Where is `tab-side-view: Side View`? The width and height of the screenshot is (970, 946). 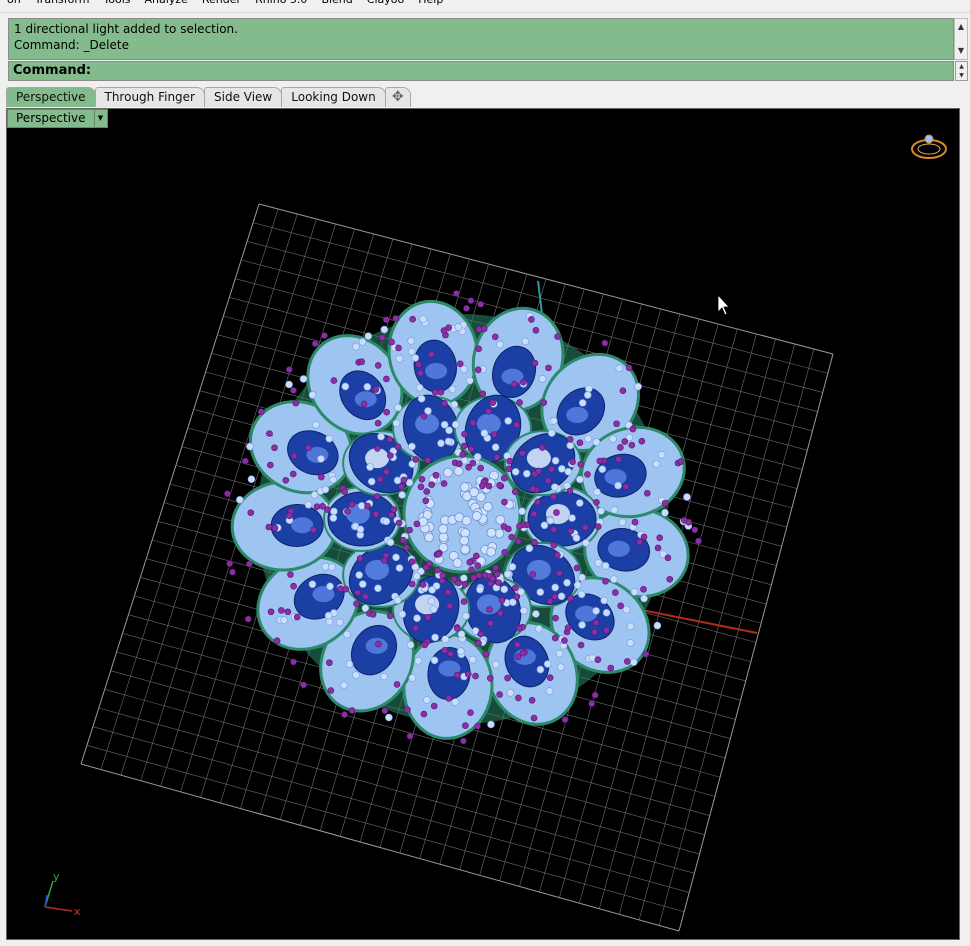
tab-side-view: Side View is located at coordinates (243, 97).